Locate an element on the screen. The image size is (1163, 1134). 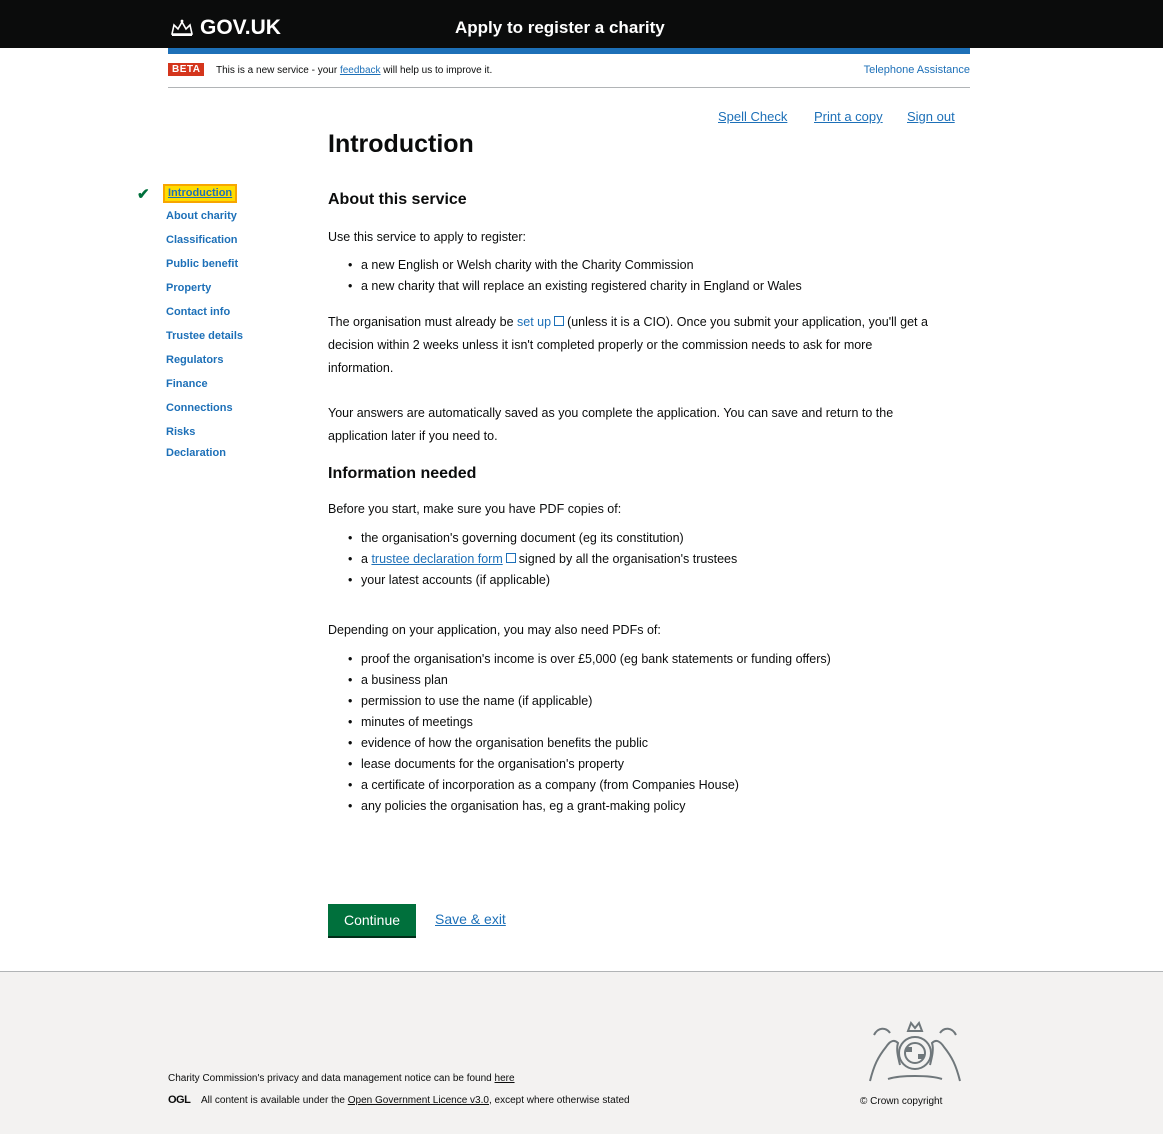
govuk-logo-link: GOV.UK is located at coordinates (225, 28).